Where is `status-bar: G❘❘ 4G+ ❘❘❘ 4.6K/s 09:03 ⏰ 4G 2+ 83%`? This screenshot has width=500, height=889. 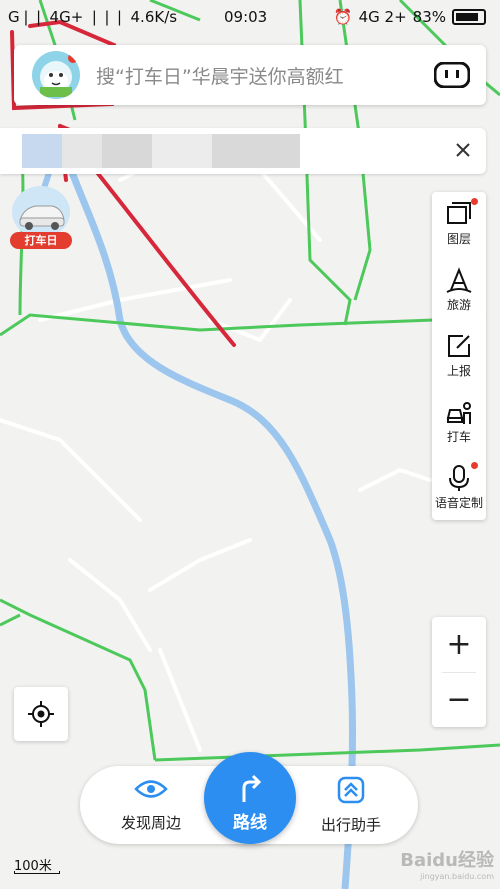
status-bar: G❘❘ 4G+ ❘❘❘ 4.6K/s 09:03 ⏰ 4G 2+ 83% is located at coordinates (250, 18).